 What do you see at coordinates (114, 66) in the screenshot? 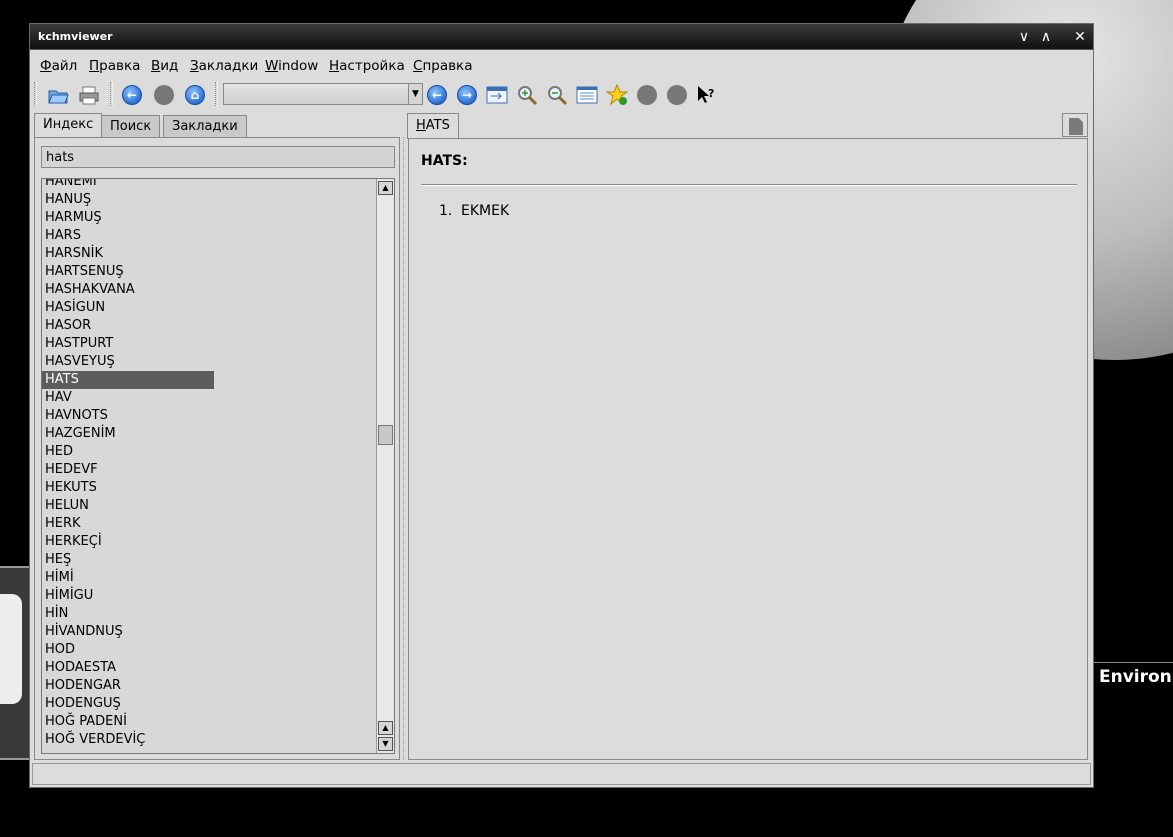
I see `menu-edit: Правка` at bounding box center [114, 66].